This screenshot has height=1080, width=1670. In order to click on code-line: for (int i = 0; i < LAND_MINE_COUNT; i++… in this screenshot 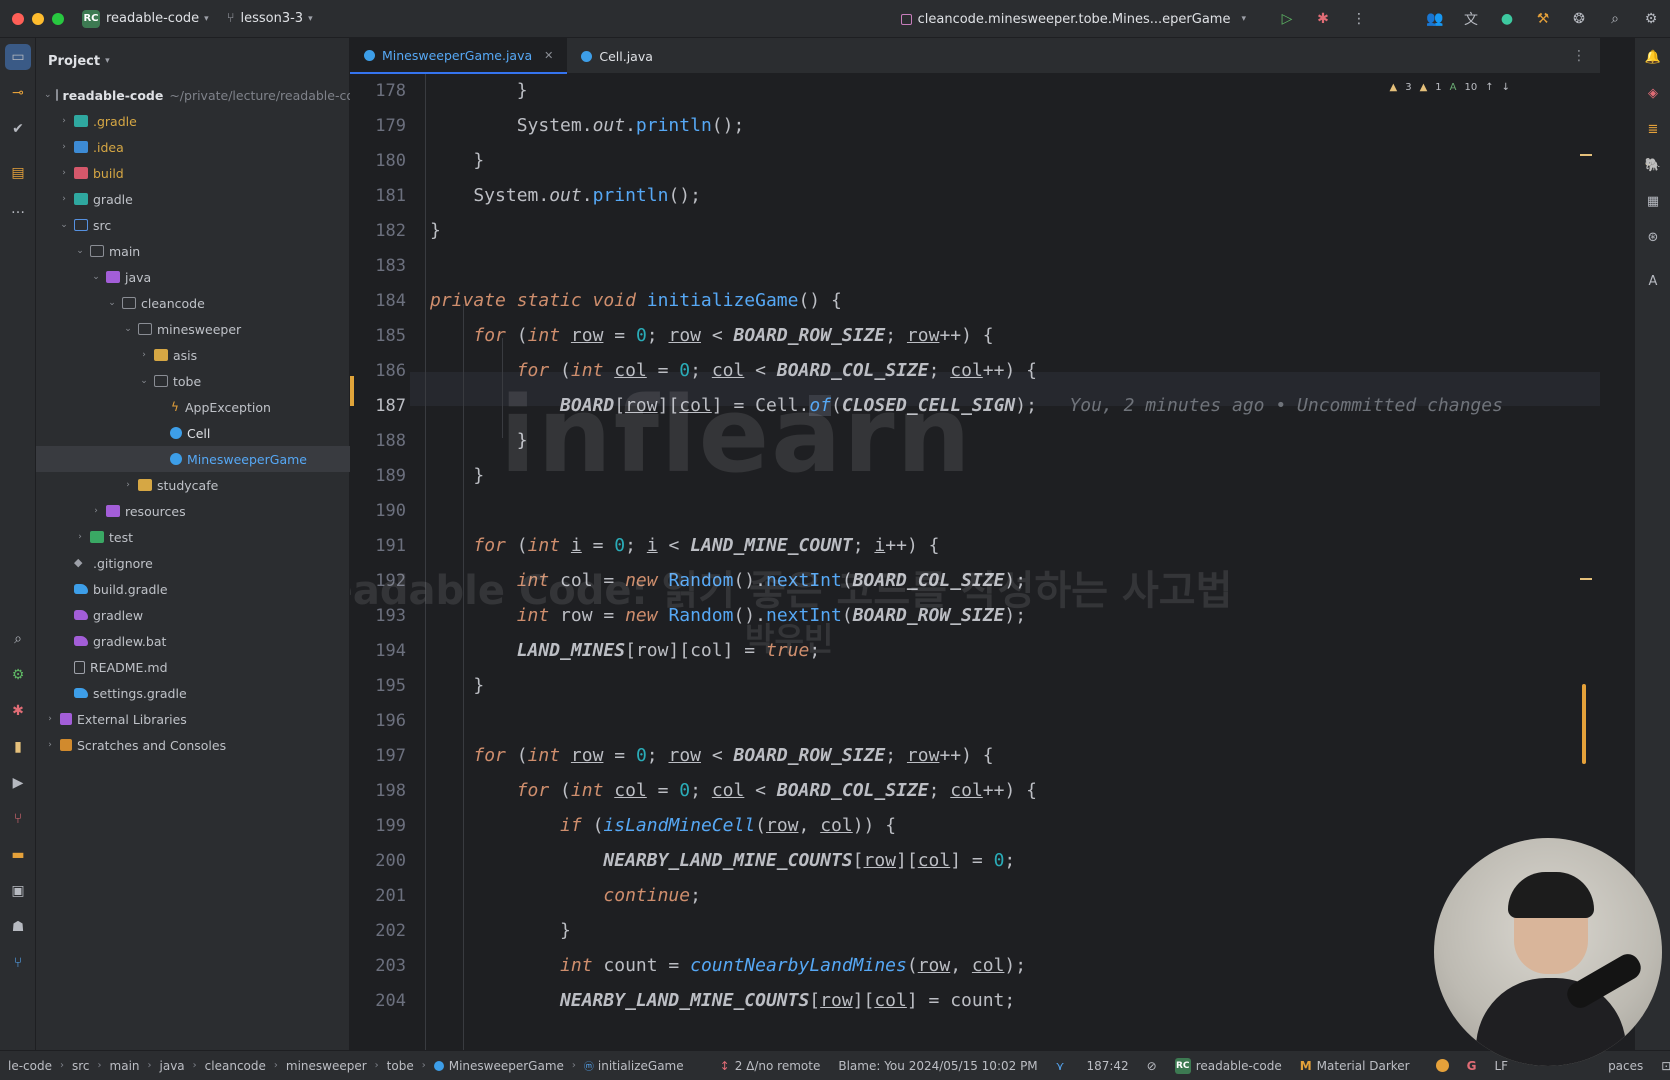, I will do `click(684, 545)`.